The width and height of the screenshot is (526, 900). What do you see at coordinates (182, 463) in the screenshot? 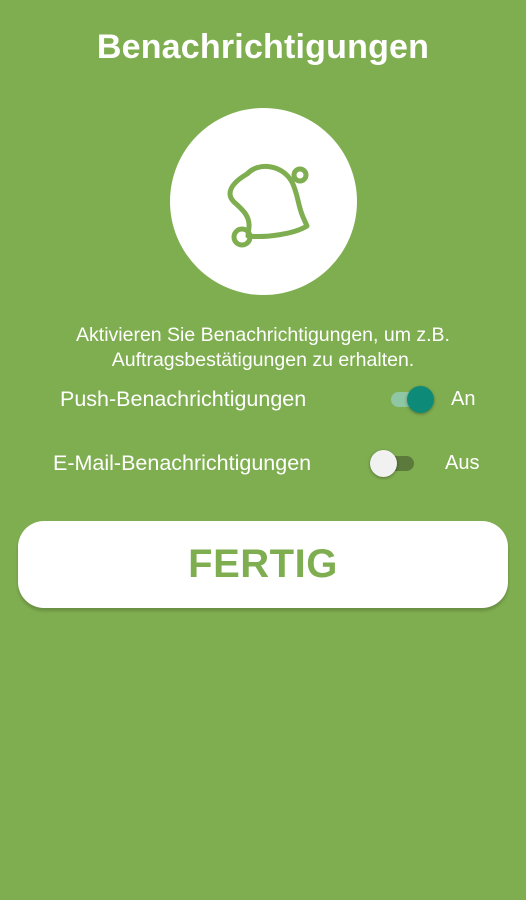
I see `email-notifications-label: E-Mail-Benachrichtigungen` at bounding box center [182, 463].